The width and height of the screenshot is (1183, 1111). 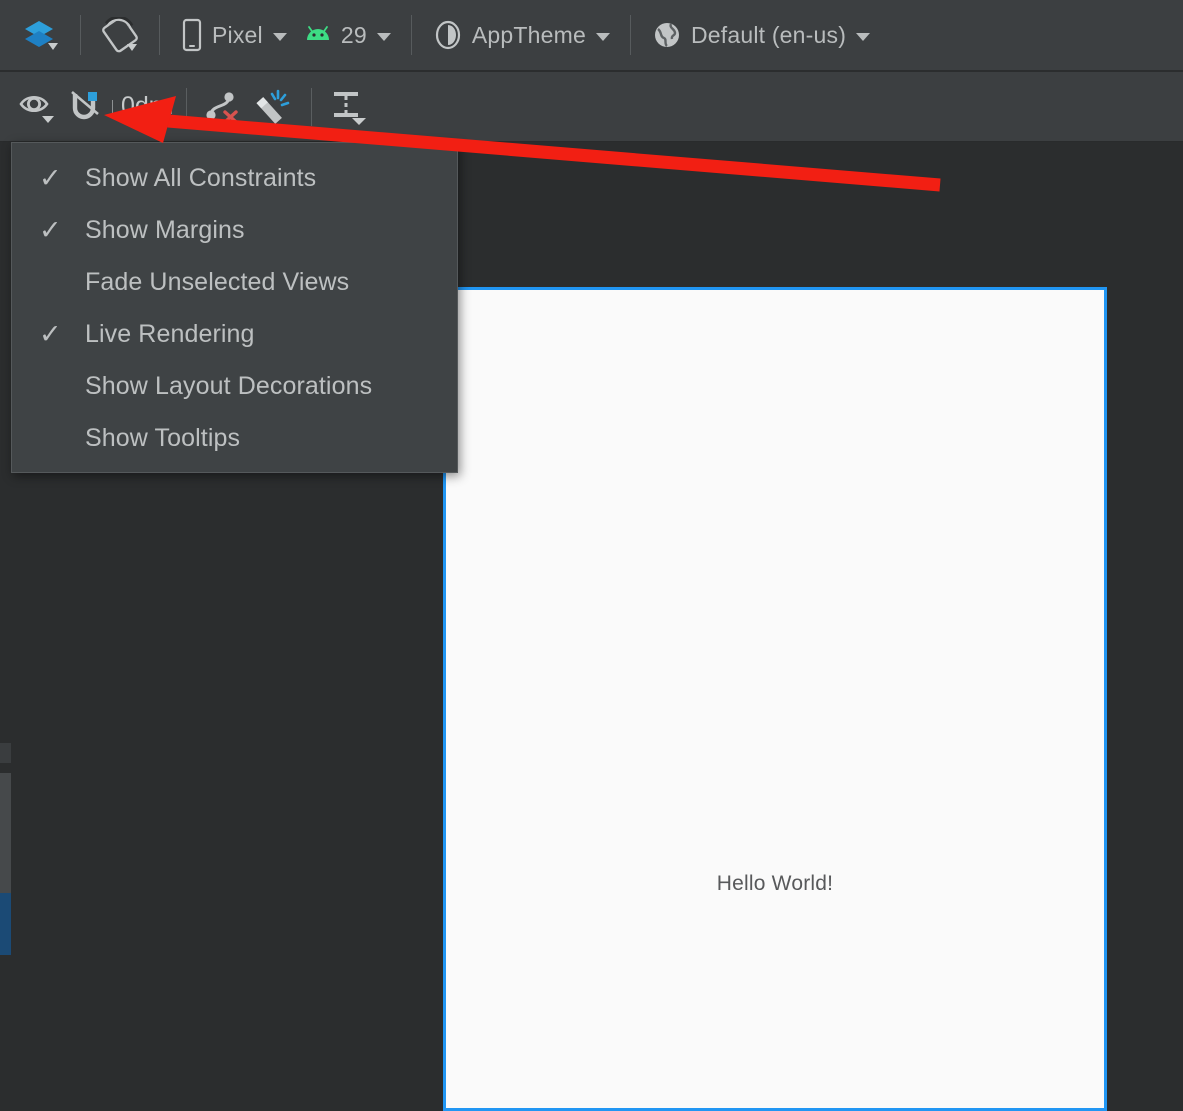 I want to click on menu-item-show-margins: ✓ Show Margins, so click(x=234, y=230).